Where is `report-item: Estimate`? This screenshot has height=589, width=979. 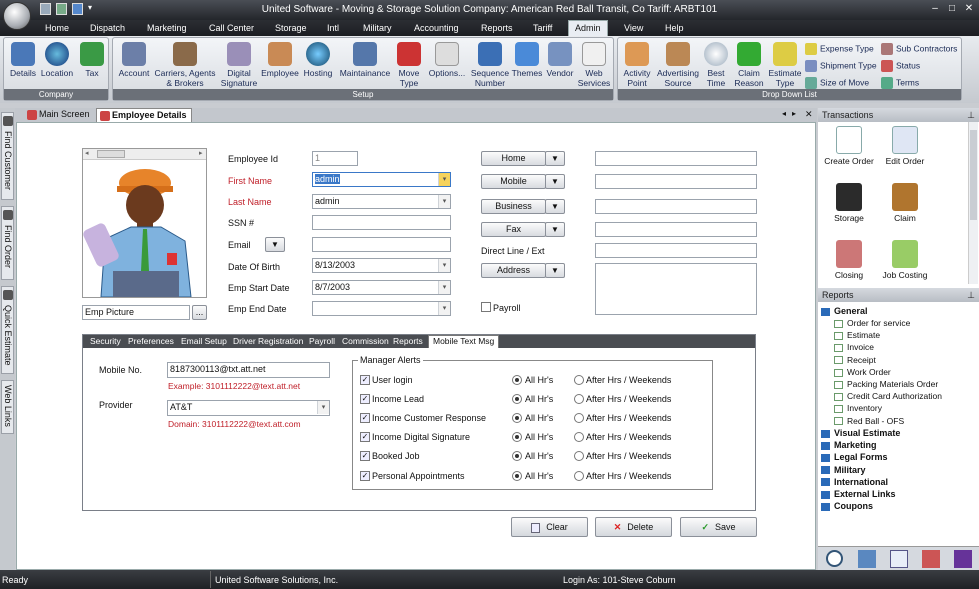 report-item: Estimate is located at coordinates (857, 335).